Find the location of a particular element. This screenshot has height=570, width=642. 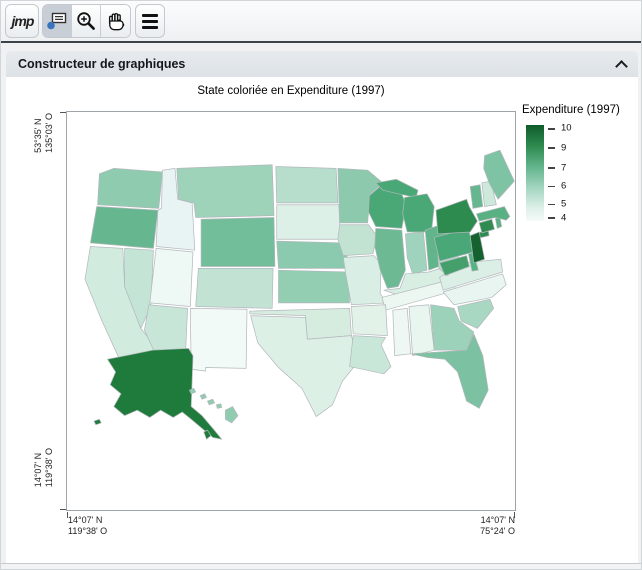

hand-tool-button is located at coordinates (115, 21).